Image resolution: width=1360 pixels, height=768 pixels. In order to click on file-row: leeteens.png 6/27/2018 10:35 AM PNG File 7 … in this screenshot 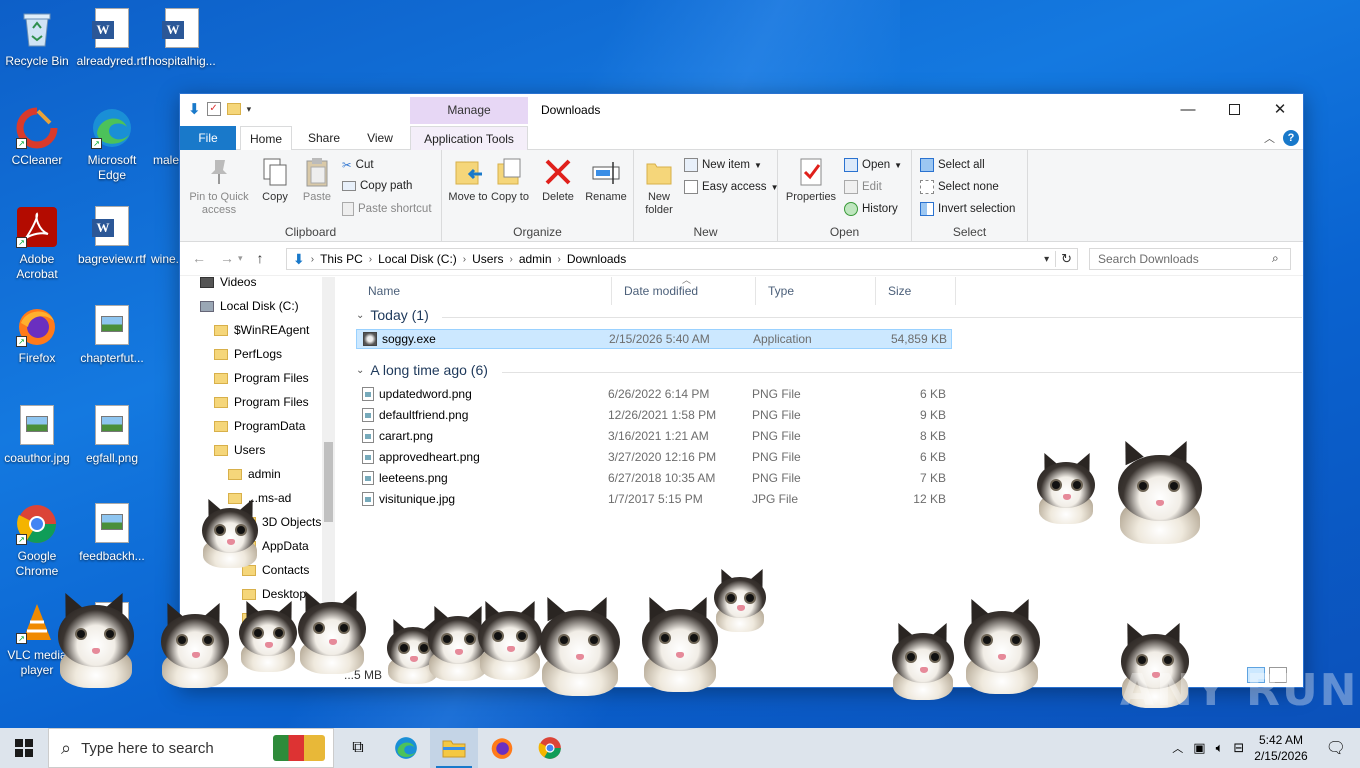, I will do `click(654, 478)`.